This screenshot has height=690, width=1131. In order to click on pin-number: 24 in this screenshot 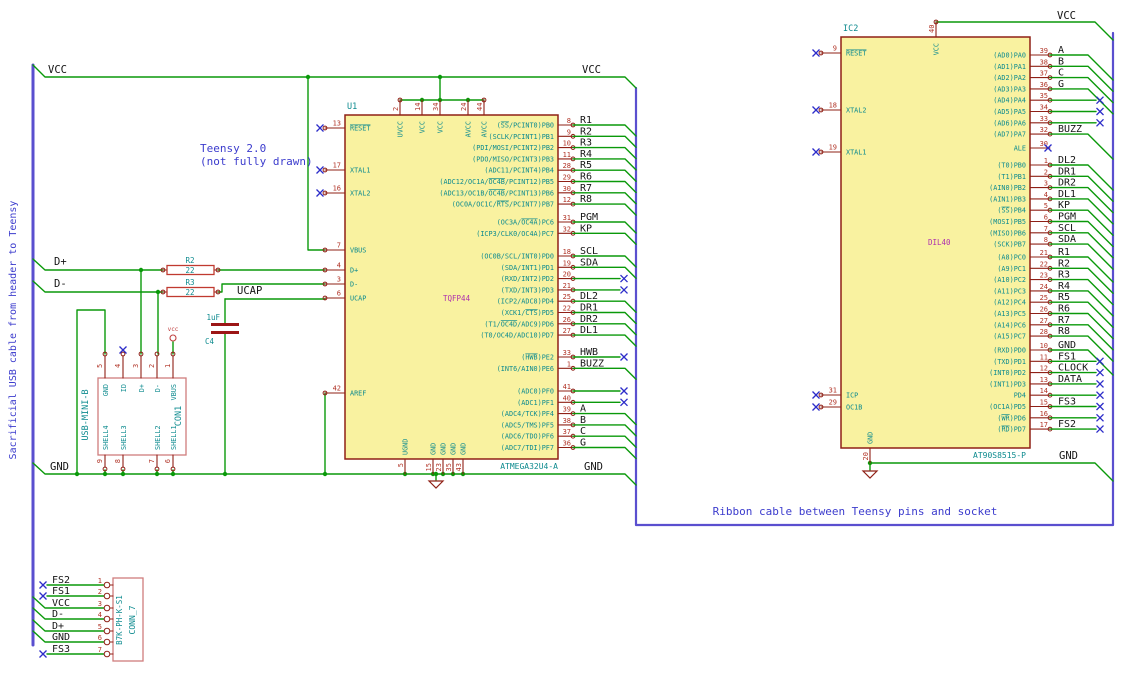, I will do `click(464, 107)`.